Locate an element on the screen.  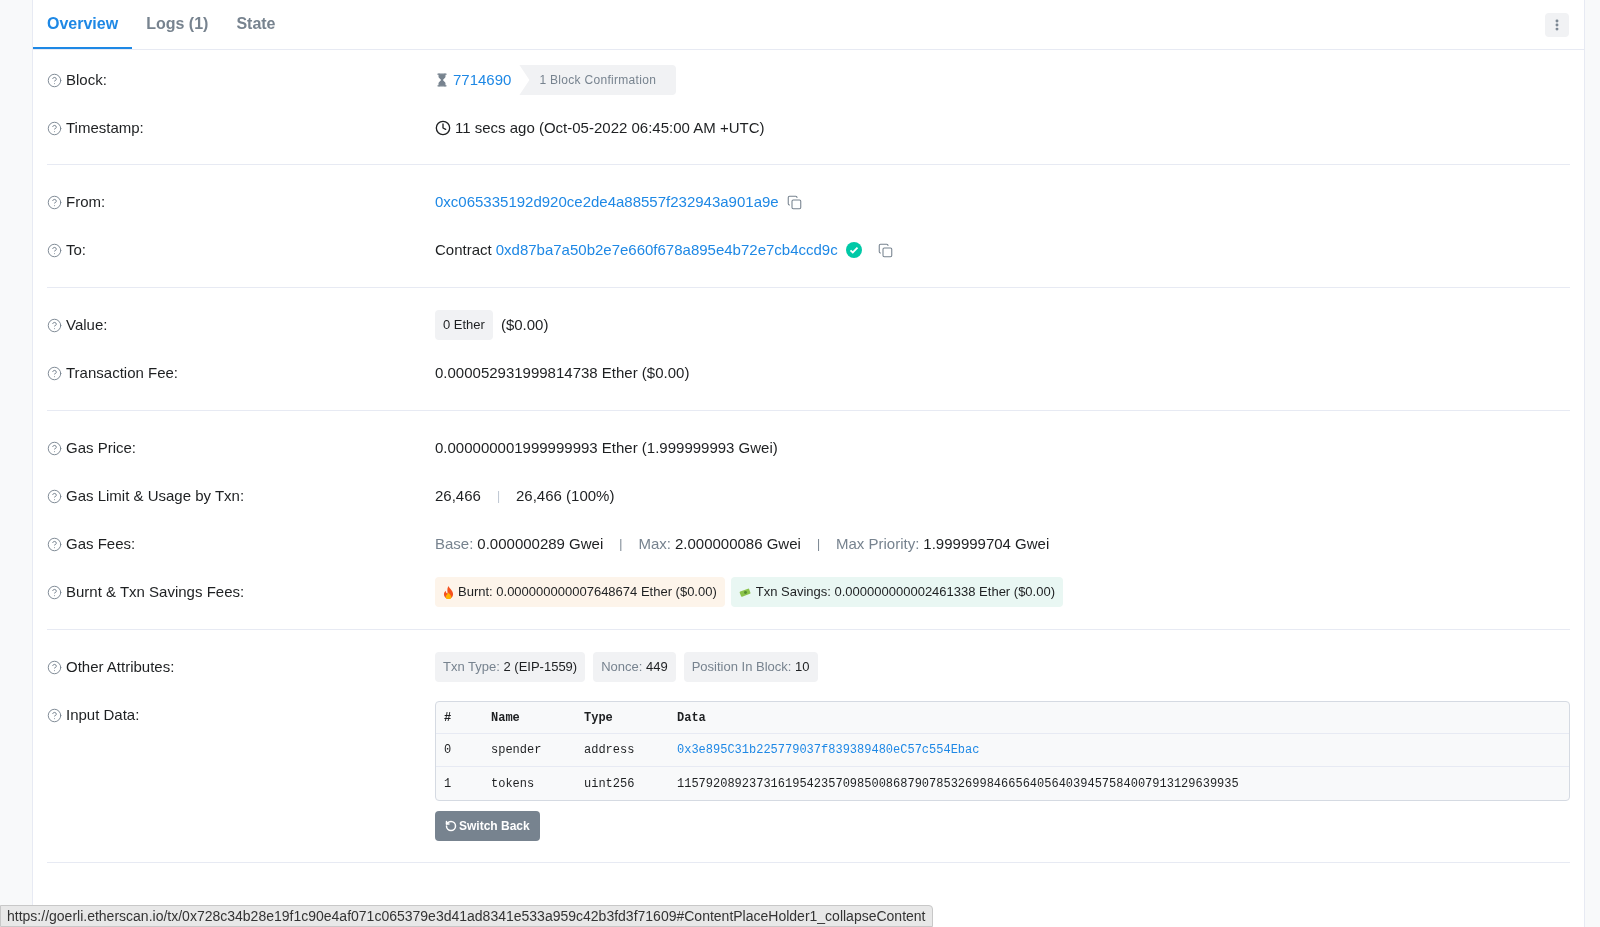
column-header: # is located at coordinates (448, 718).